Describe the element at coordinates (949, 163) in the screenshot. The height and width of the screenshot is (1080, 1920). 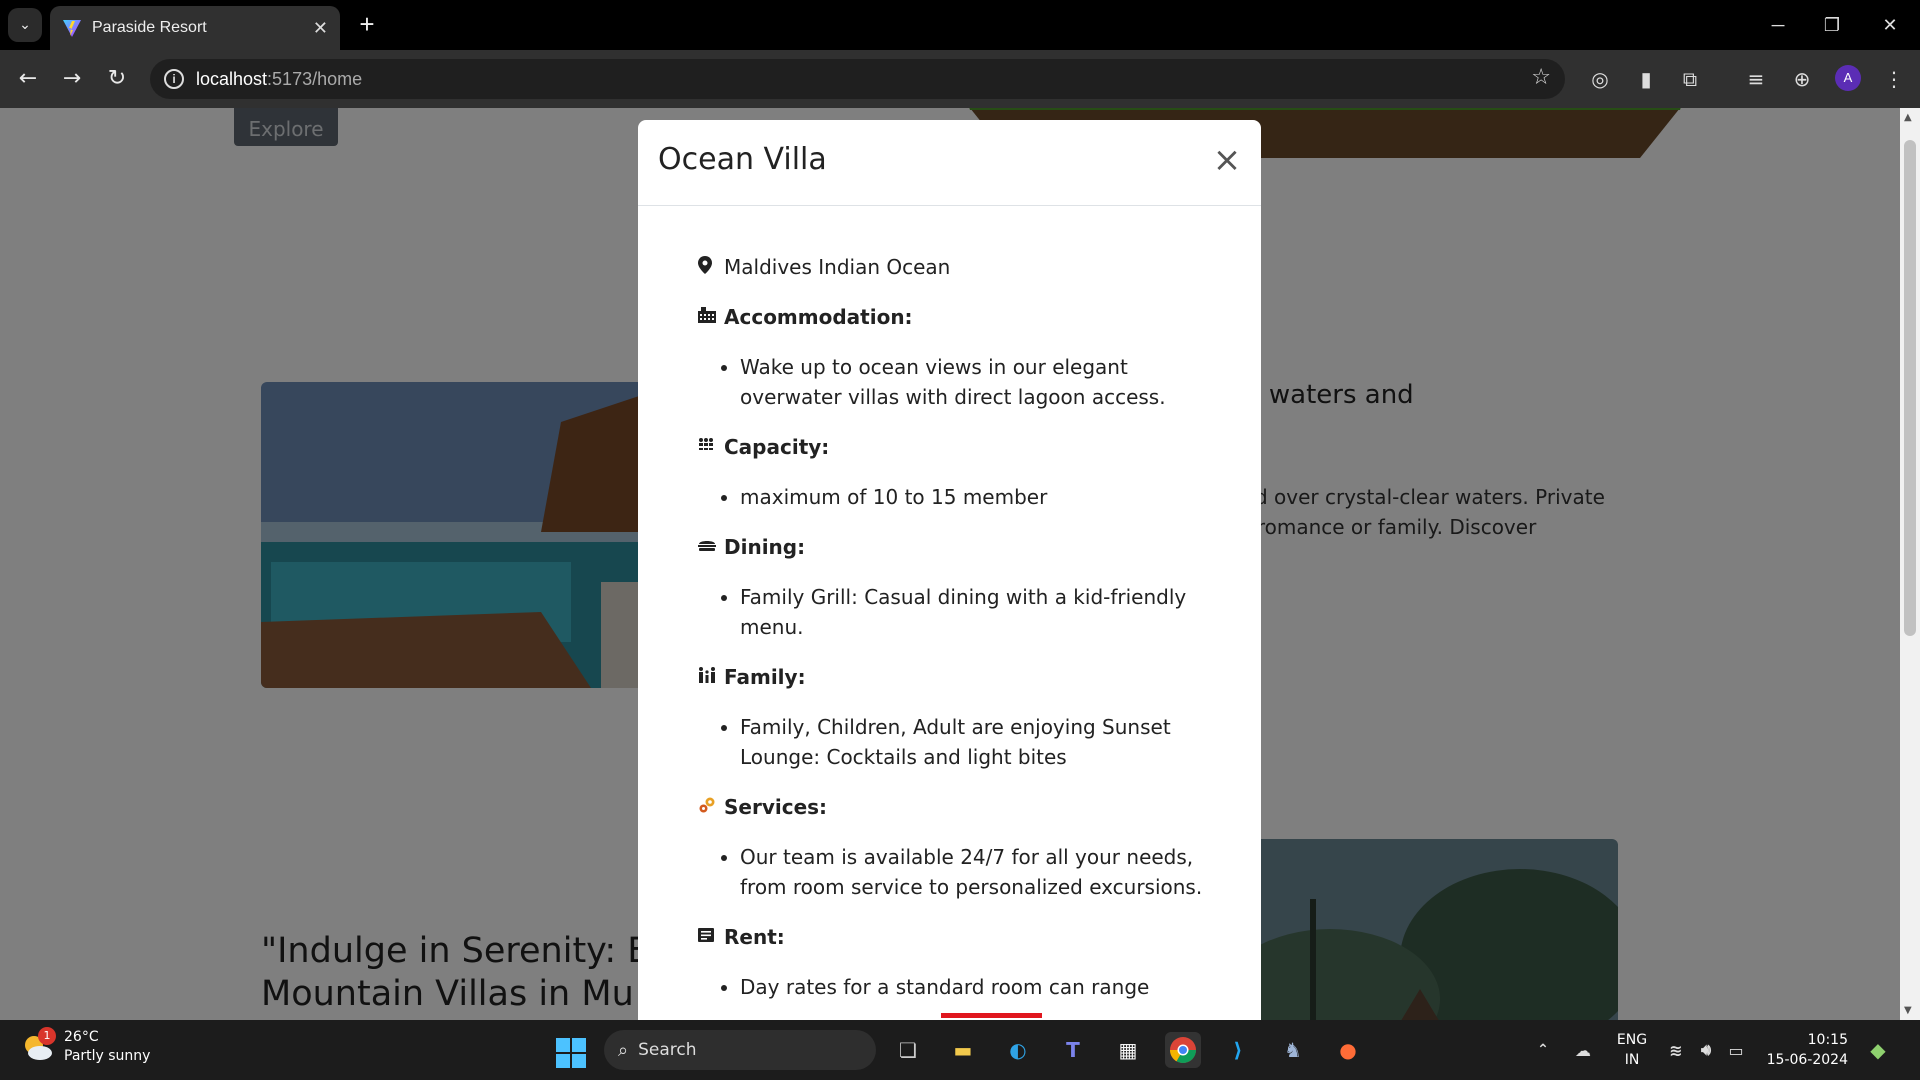
I see `modal-header: Ocean Villa ×` at that location.